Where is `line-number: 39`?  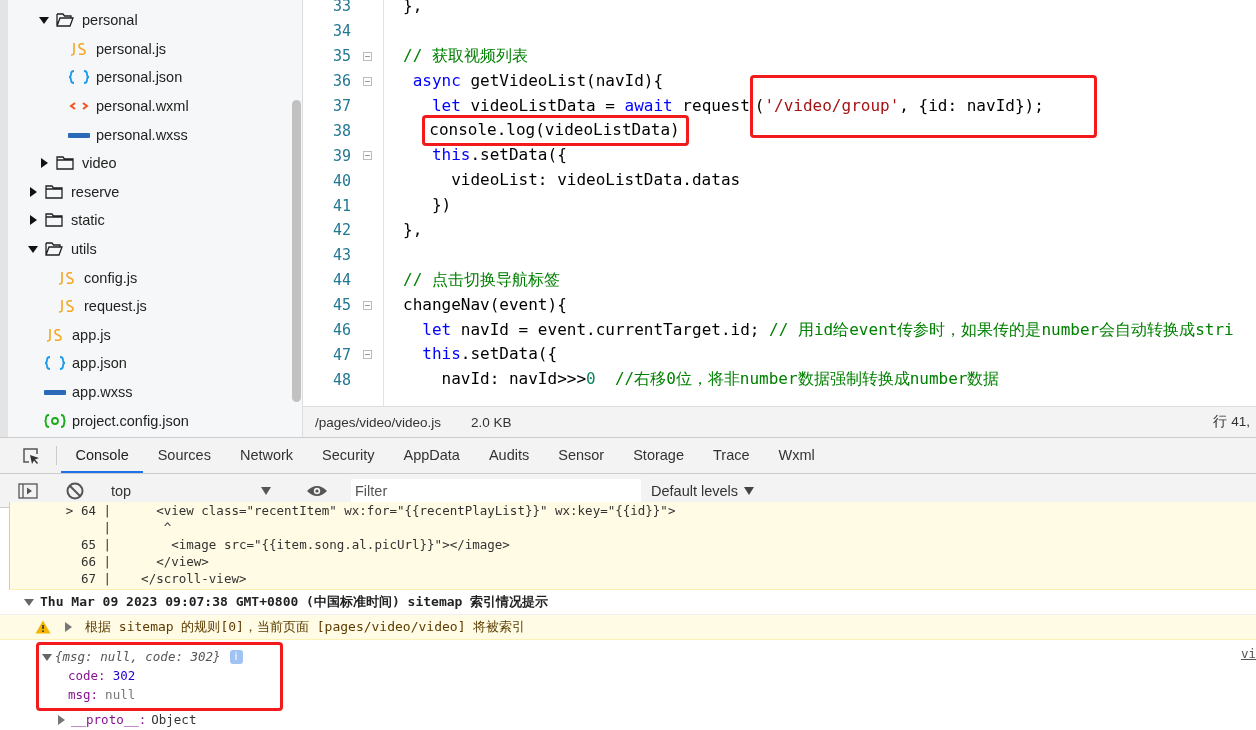 line-number: 39 is located at coordinates (341, 155).